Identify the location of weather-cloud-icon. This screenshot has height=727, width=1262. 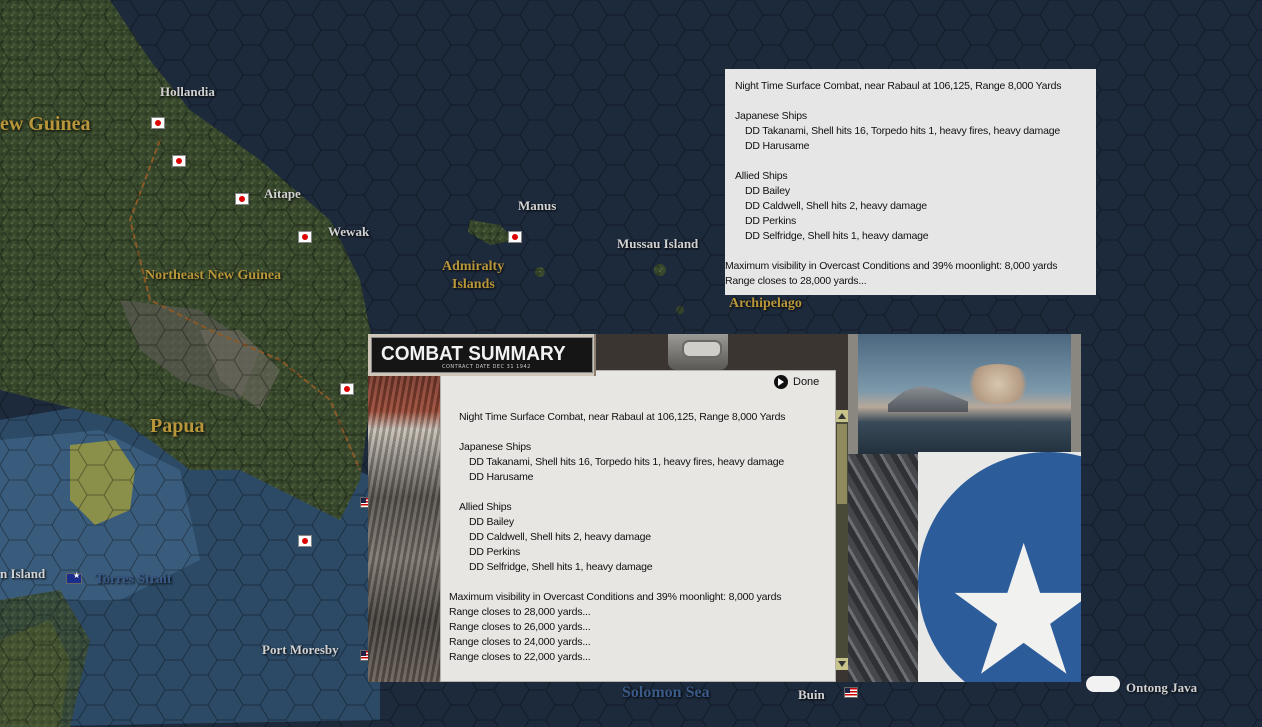
(1103, 684).